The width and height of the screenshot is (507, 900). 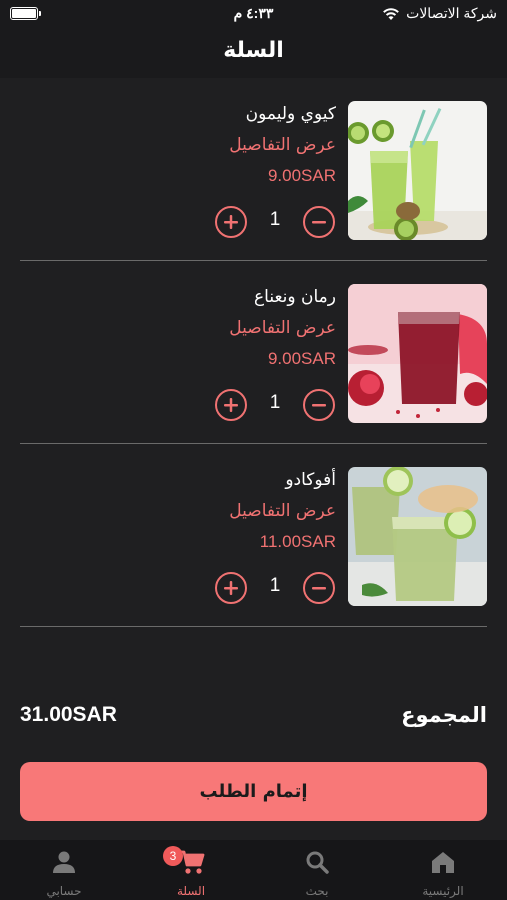 What do you see at coordinates (317, 891) in the screenshot?
I see `tab-label: بحث` at bounding box center [317, 891].